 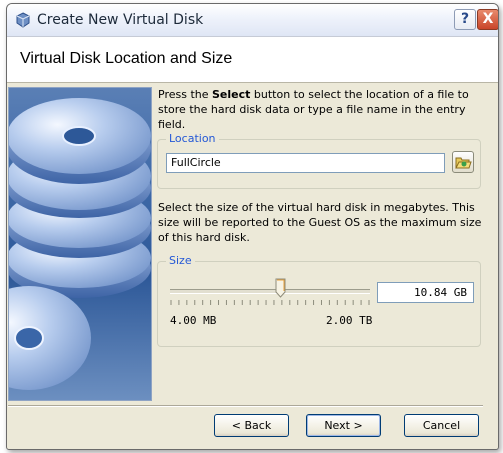 I want to click on folder-open-icon, so click(x=463, y=163).